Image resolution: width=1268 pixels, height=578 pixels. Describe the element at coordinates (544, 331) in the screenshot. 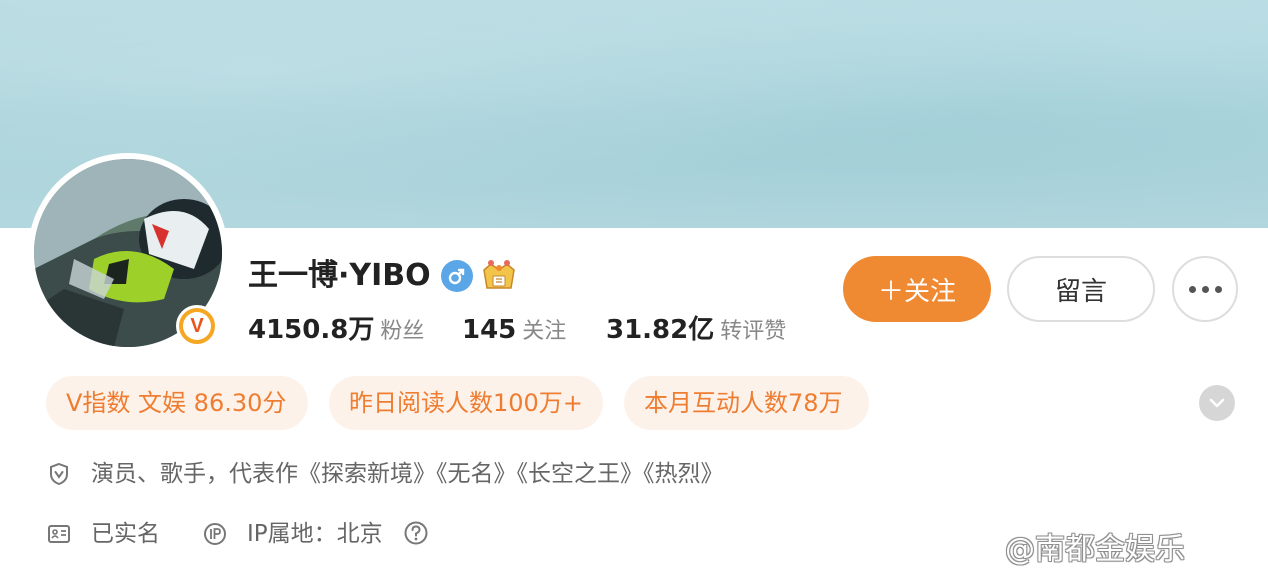

I see `following-label: 关注` at that location.